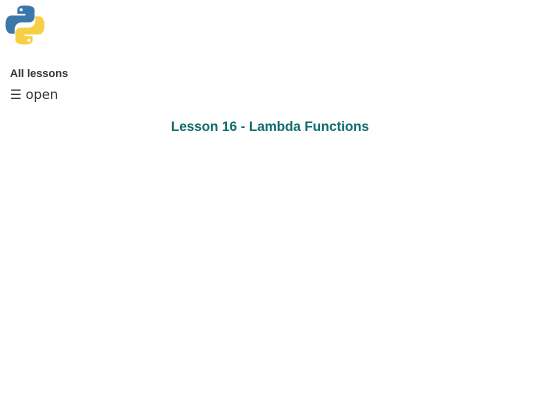 The height and width of the screenshot is (405, 540). What do you see at coordinates (25, 25) in the screenshot?
I see `python-logo-icon` at bounding box center [25, 25].